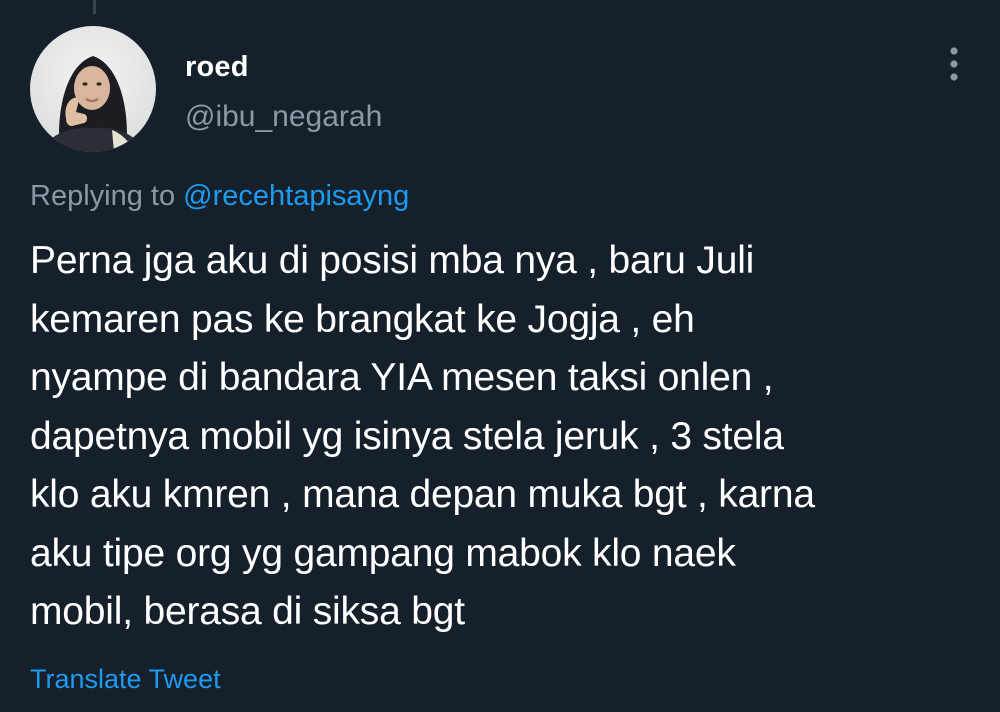 This screenshot has height=712, width=1000. What do you see at coordinates (125, 679) in the screenshot?
I see `translate-tweet-link: Translate Tweet` at bounding box center [125, 679].